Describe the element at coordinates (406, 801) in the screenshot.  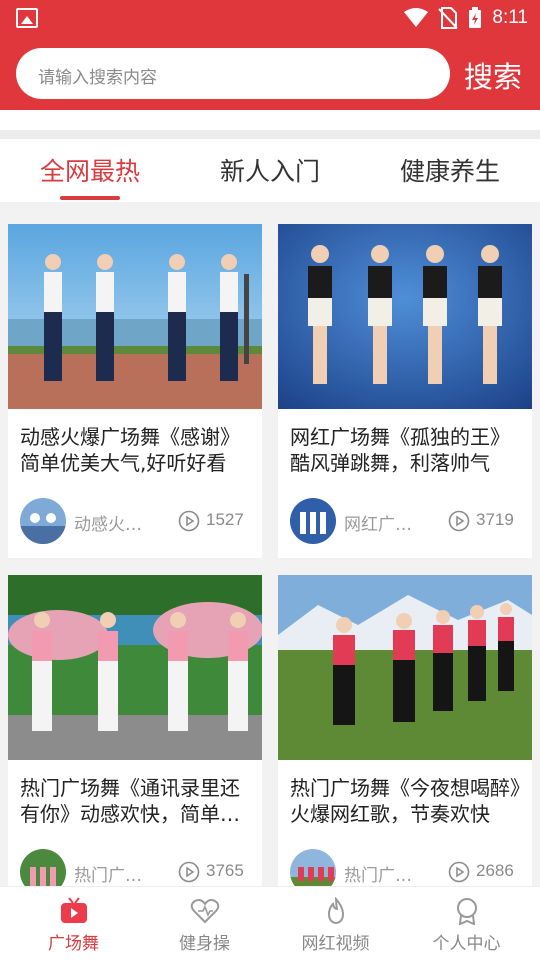
I see `video-title: 热门广场舞《今夜想喝醉》火爆网红歌，节奏欢快` at that location.